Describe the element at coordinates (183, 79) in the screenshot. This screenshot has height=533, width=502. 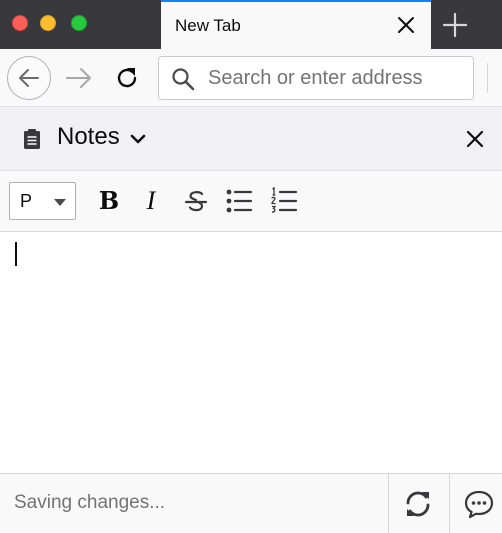
I see `search-icon` at that location.